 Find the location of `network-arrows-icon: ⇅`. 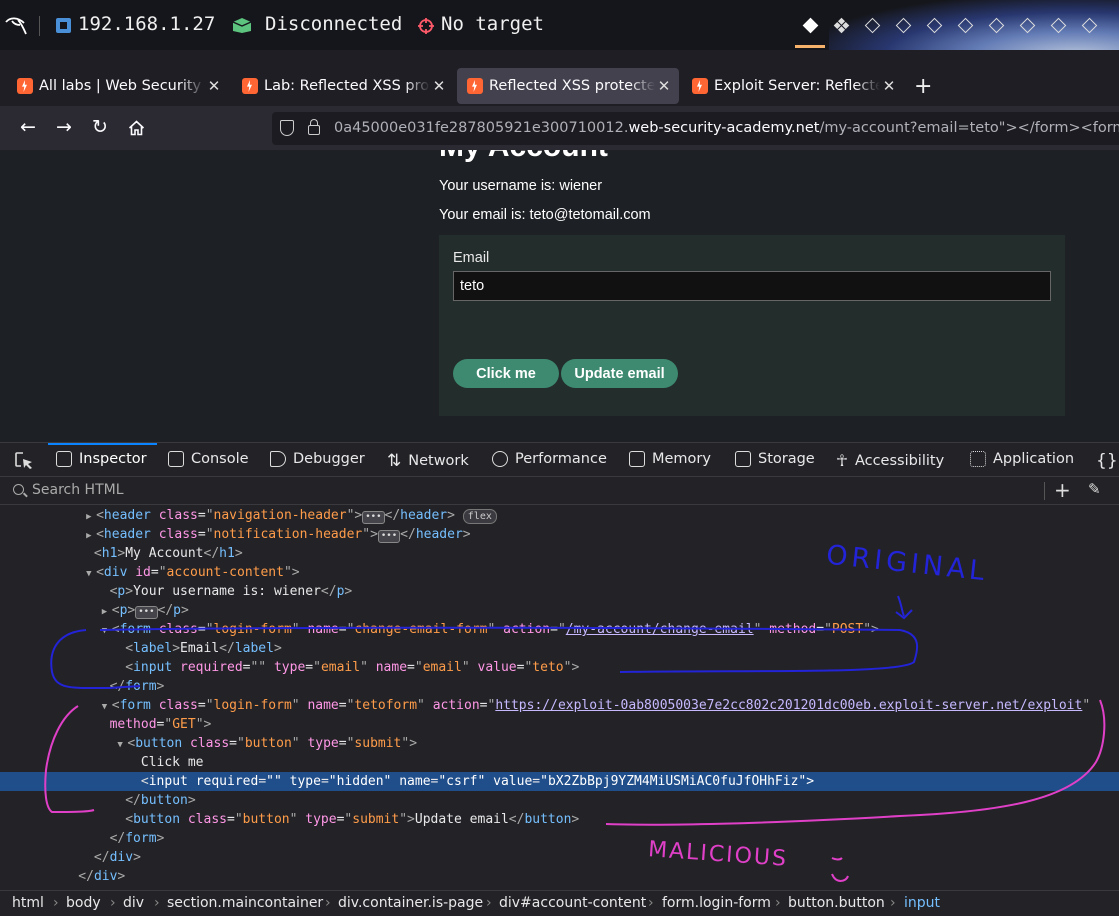

network-arrows-icon: ⇅ is located at coordinates (394, 461).